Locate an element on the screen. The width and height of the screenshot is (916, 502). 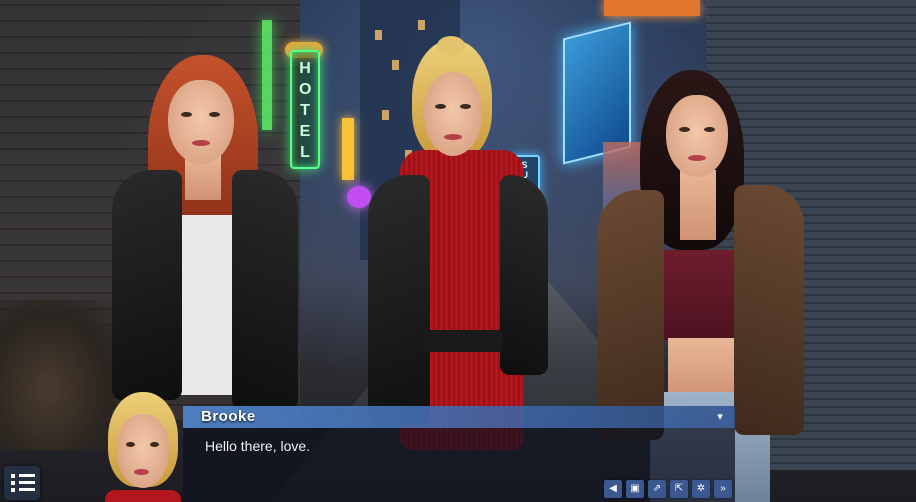
skip-button: » is located at coordinates (723, 489).